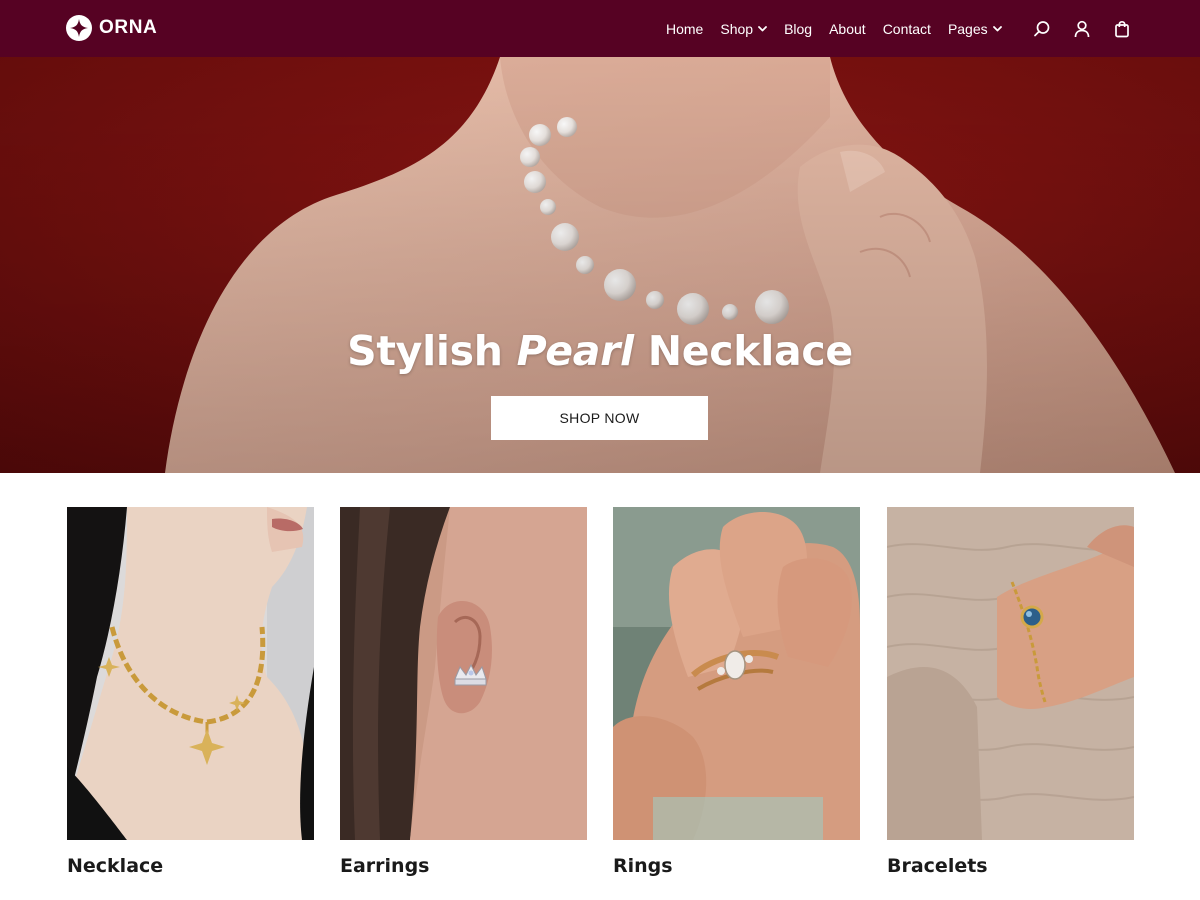 Image resolution: width=1200 pixels, height=900 pixels. I want to click on brand-logo: ORNA, so click(111, 28).